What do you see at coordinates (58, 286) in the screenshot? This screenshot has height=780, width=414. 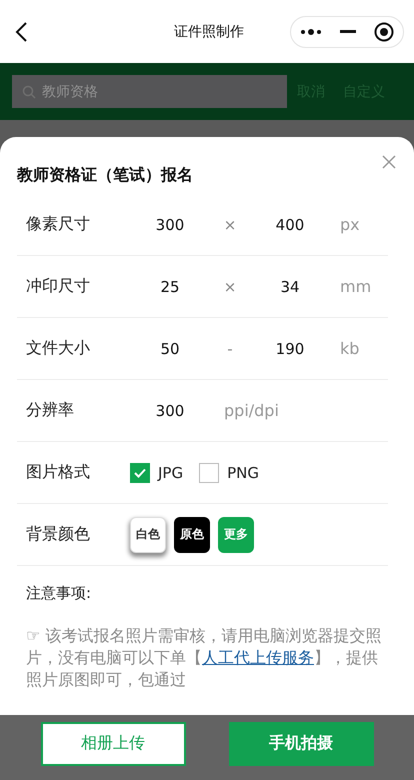 I see `row-label: 冲印尺寸` at bounding box center [58, 286].